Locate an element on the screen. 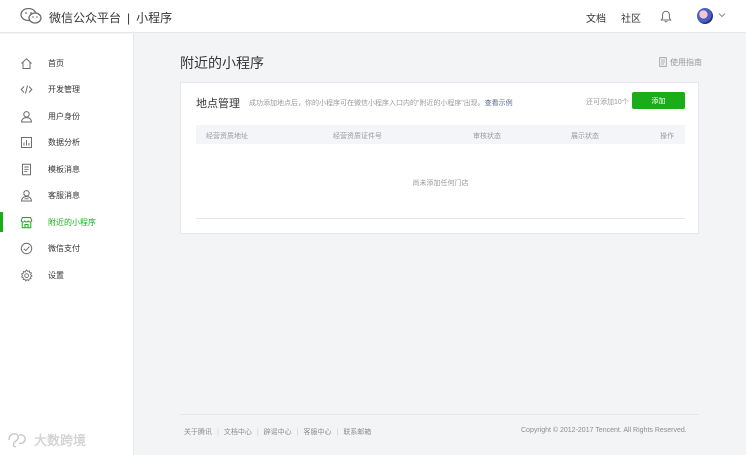 This screenshot has width=746, height=455. sidebar-item-label: 附近的小程序 is located at coordinates (72, 222).